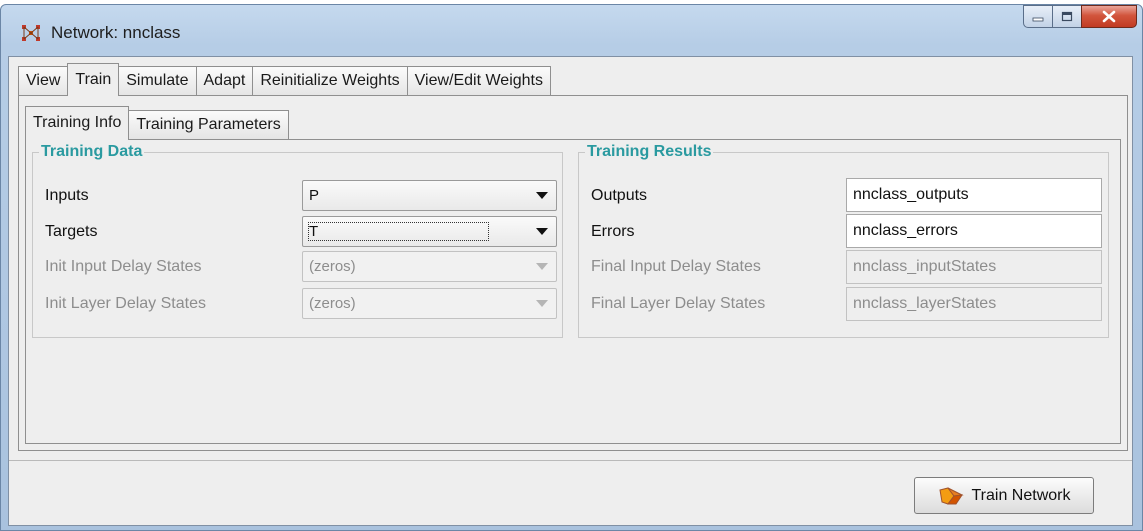 The image size is (1143, 531). Describe the element at coordinates (570, 493) in the screenshot. I see `button-bar: Train Network` at that location.